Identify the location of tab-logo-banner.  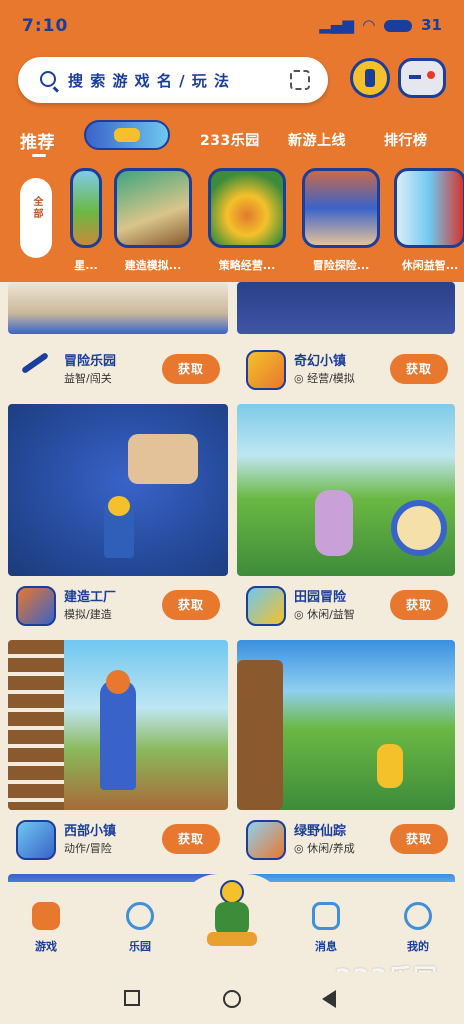
(127, 135).